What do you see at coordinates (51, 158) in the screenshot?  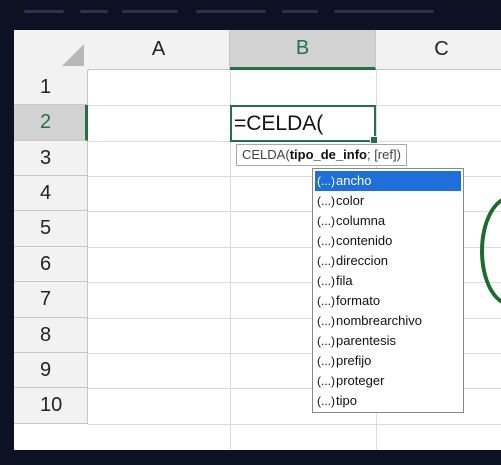 I see `row-header-3: 3` at bounding box center [51, 158].